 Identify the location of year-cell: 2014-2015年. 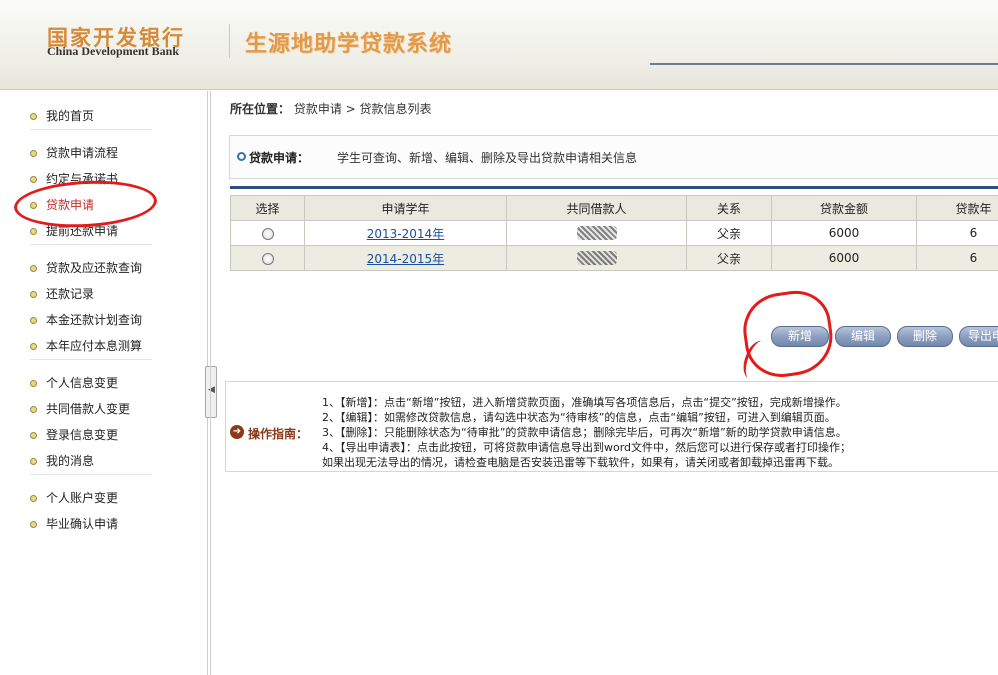
(405, 258).